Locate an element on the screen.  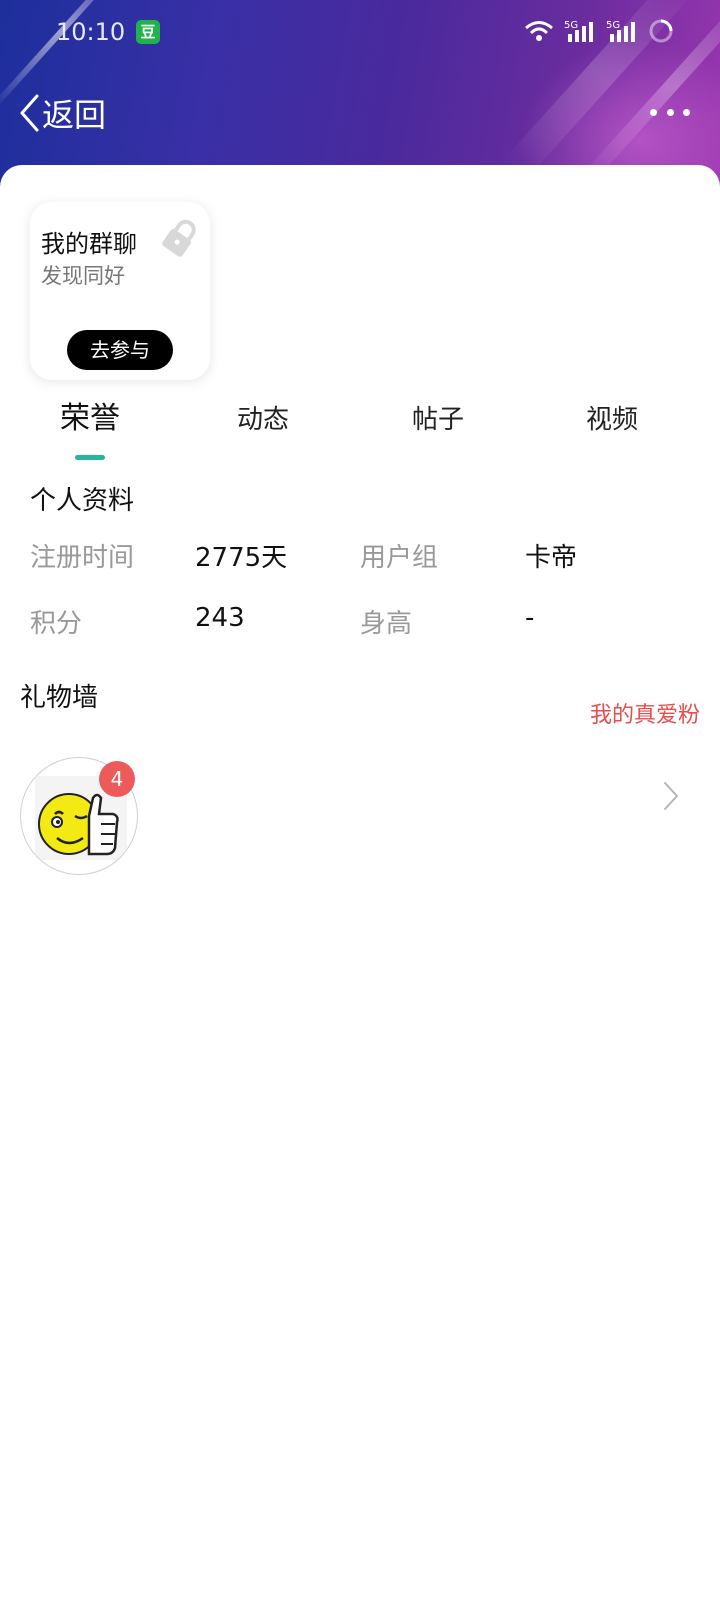
chevron-left-icon is located at coordinates (29, 113).